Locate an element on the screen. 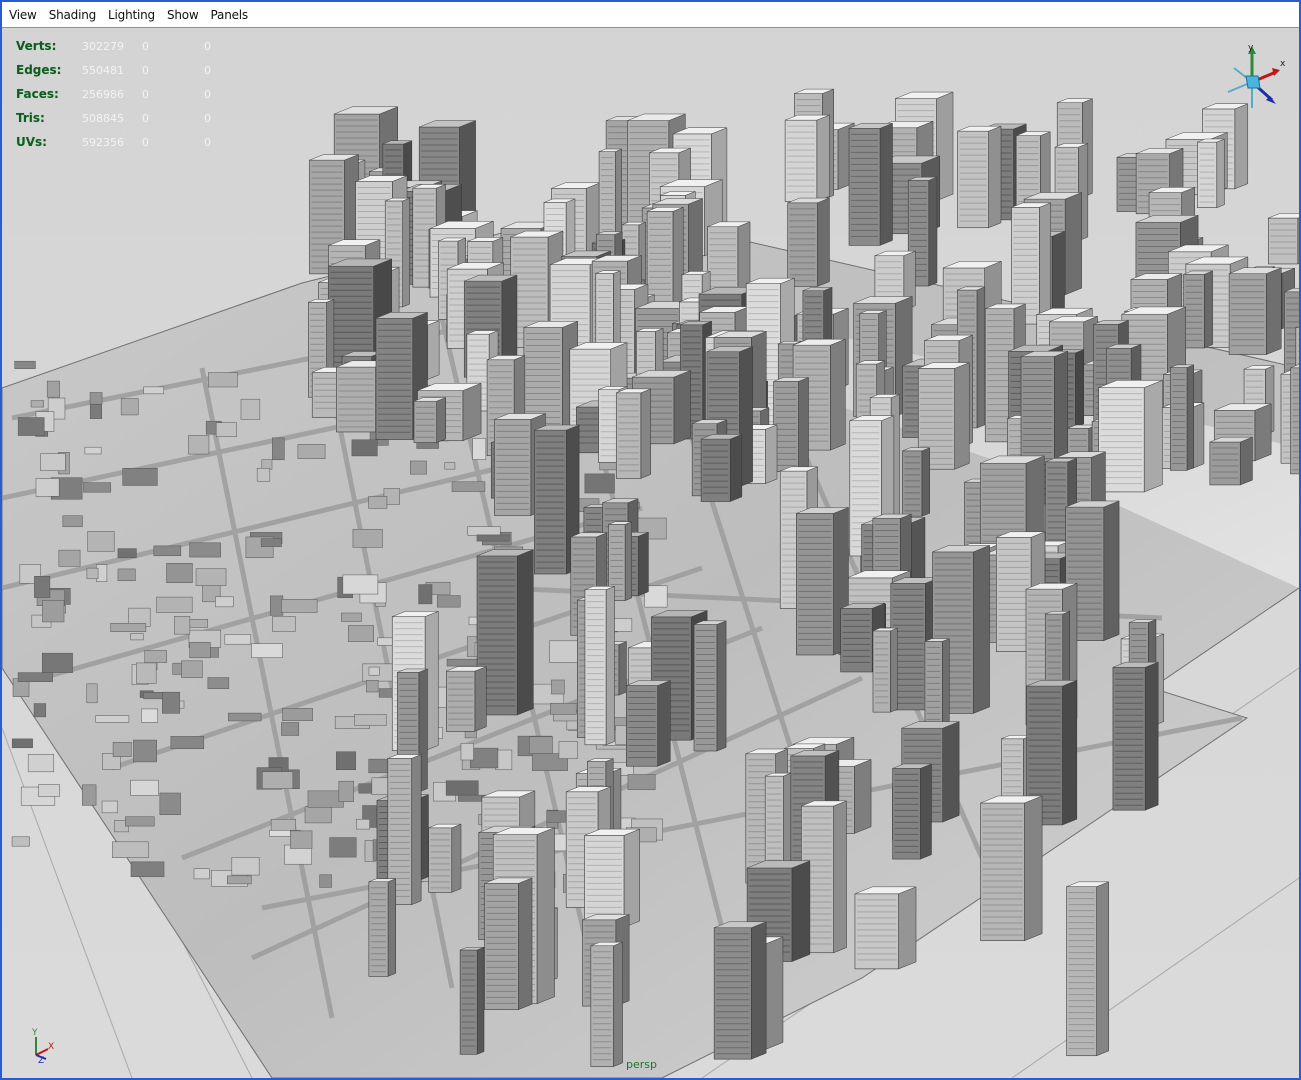  axis-z-label: Z is located at coordinates (41, 1059).